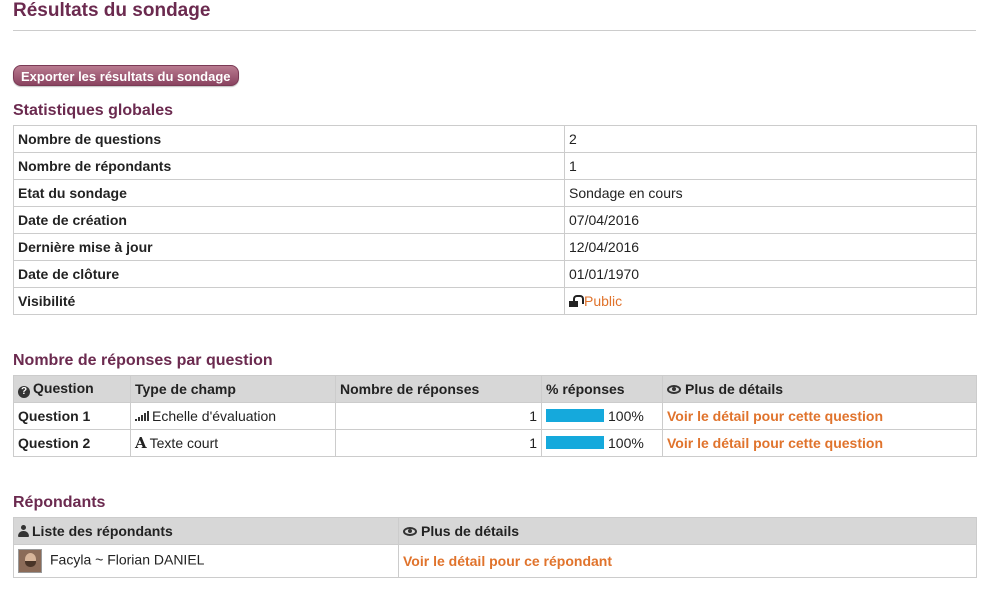 The height and width of the screenshot is (592, 996). I want to click on stats-row-state: Etat du sondage Sondage en cours, so click(495, 193).